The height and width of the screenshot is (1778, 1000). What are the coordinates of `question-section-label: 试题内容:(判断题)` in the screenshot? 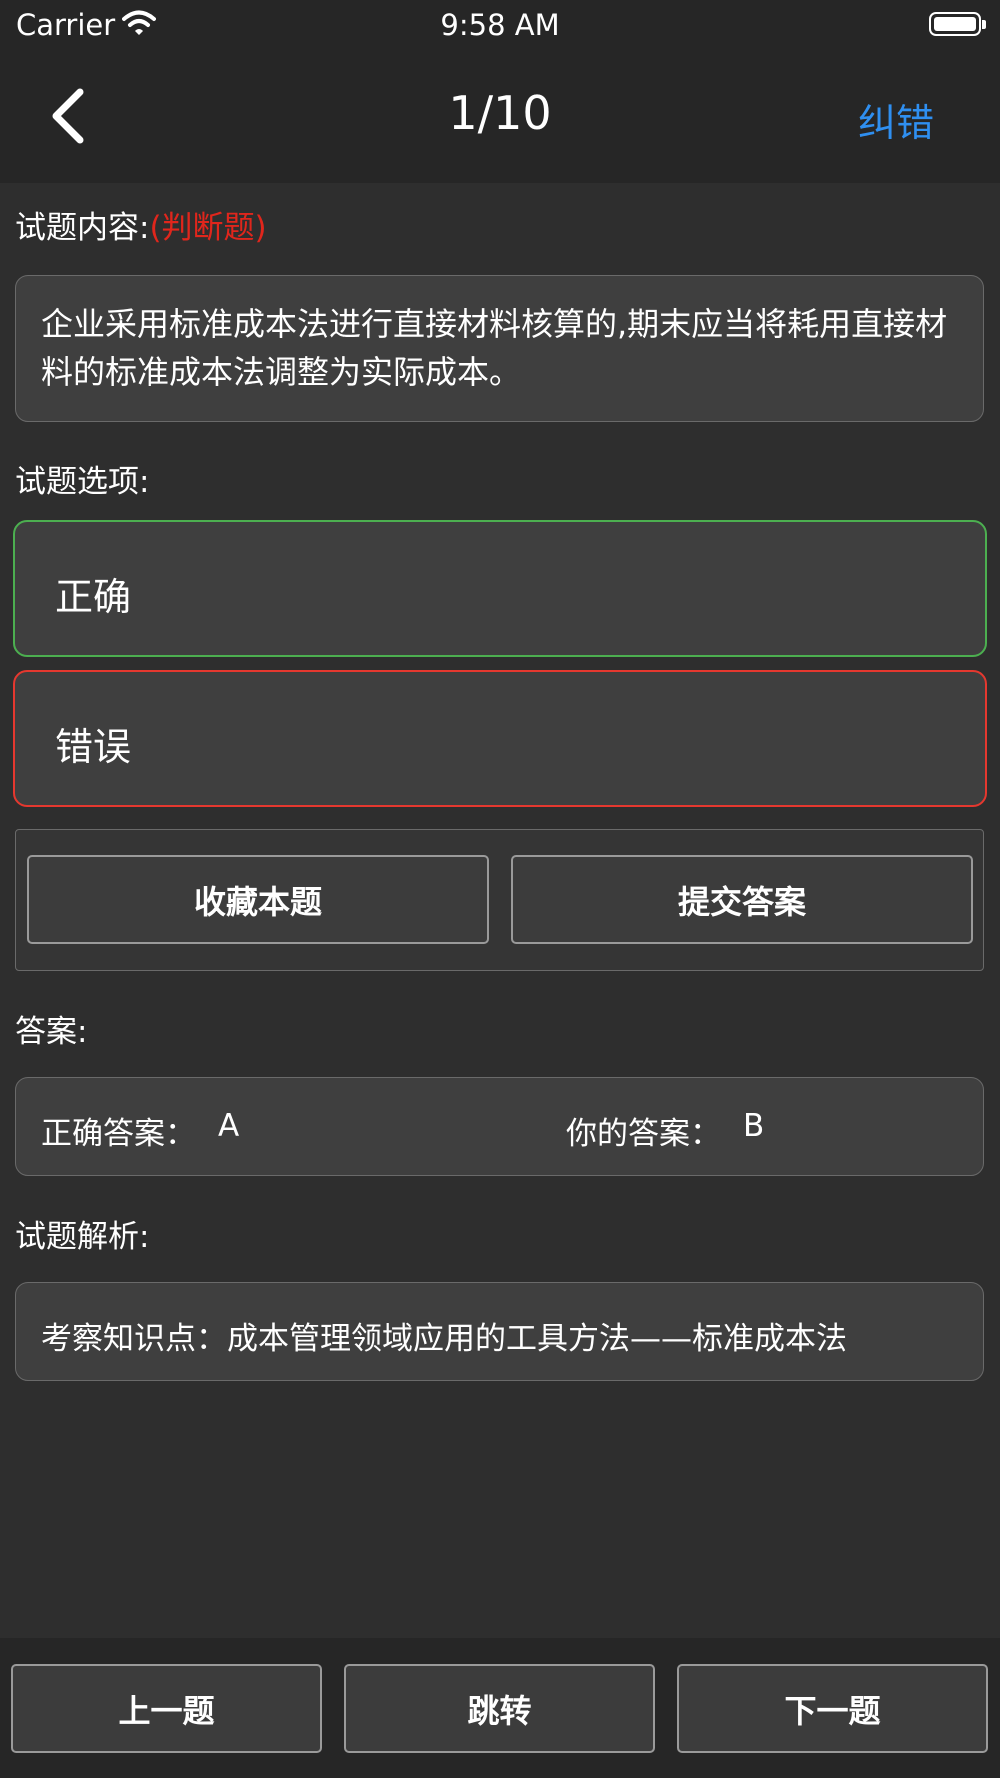 It's located at (141, 224).